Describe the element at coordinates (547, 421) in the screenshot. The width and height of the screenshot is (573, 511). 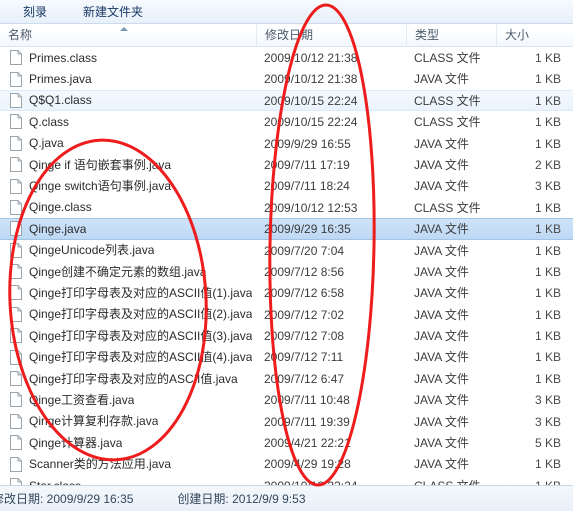
I see `file-size: 3 KB` at that location.